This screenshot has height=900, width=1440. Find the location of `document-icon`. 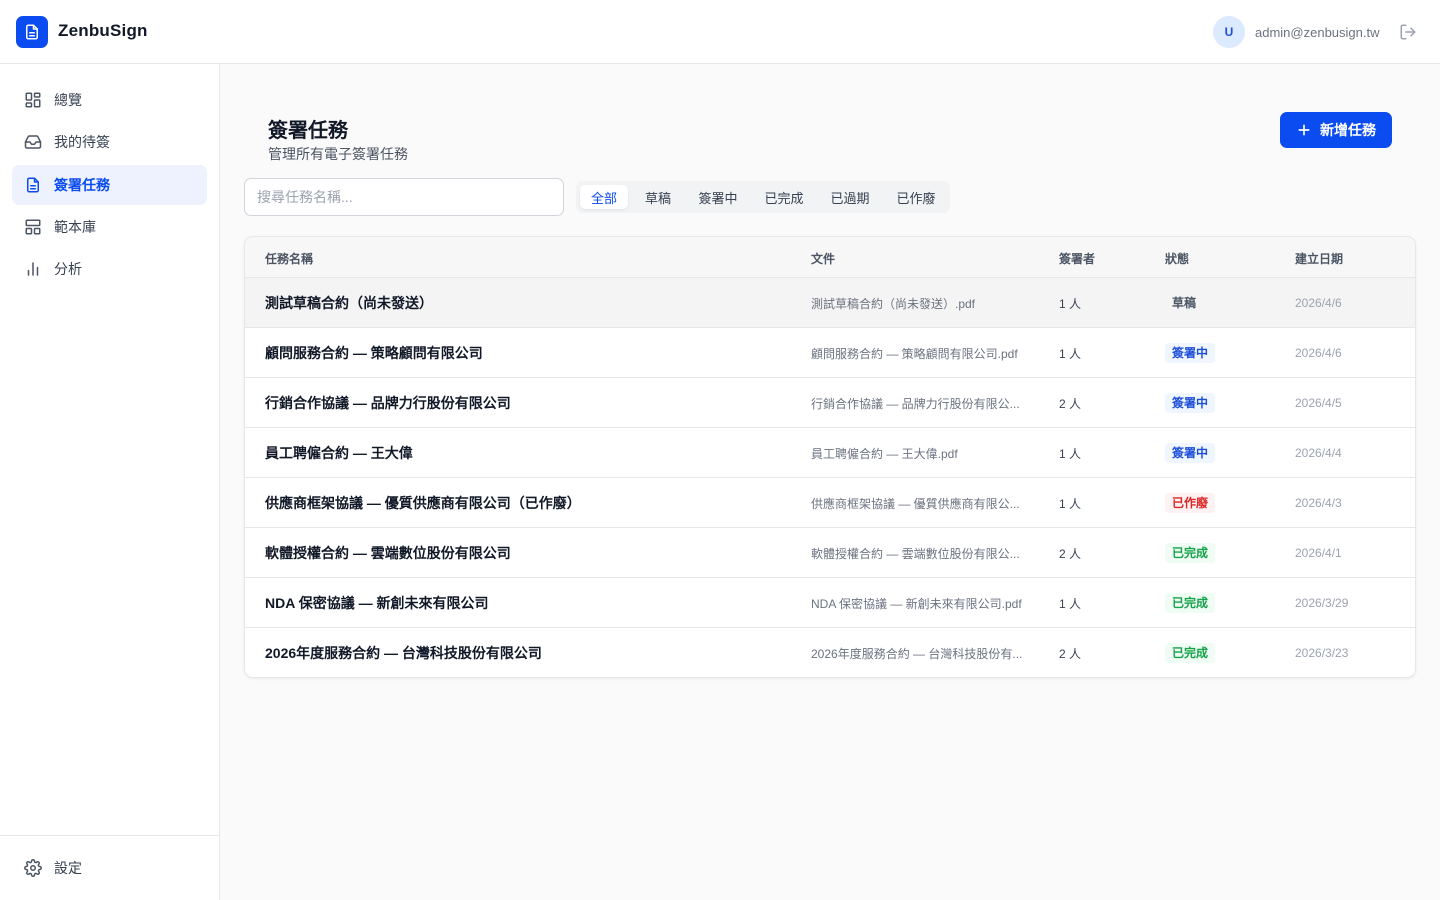

document-icon is located at coordinates (33, 185).